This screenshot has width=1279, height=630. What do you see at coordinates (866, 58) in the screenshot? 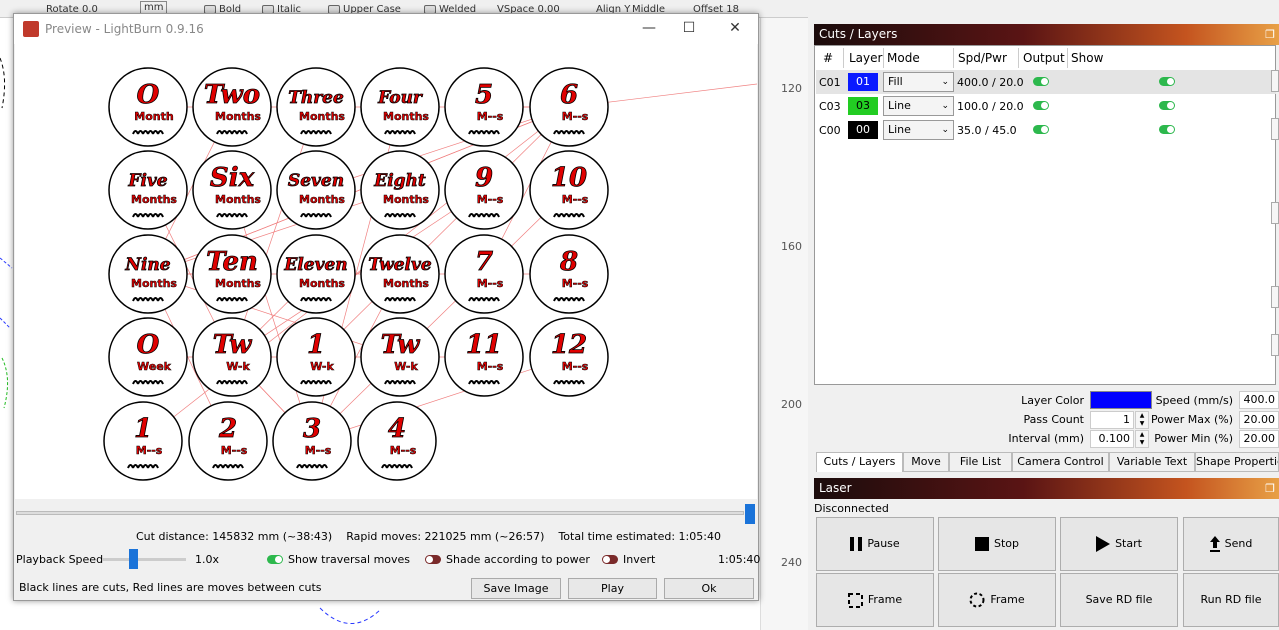
I see `col-header-layer: Layer` at bounding box center [866, 58].